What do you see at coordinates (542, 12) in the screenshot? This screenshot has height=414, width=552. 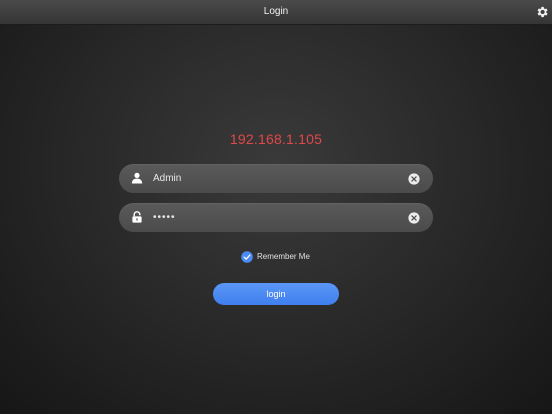 I see `gear-icon` at bounding box center [542, 12].